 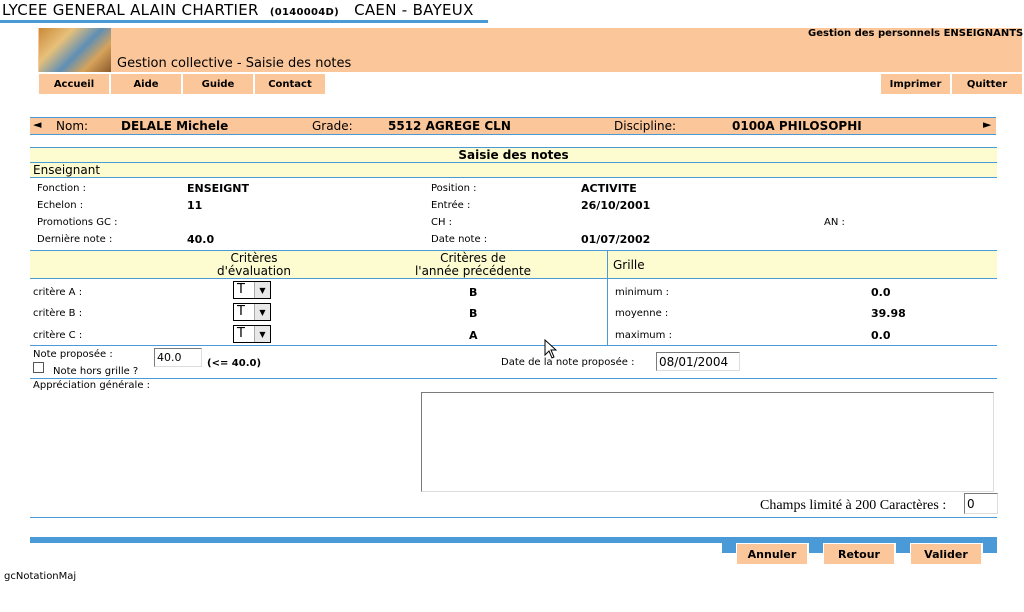 I want to click on valider-button: Valider, so click(x=946, y=554).